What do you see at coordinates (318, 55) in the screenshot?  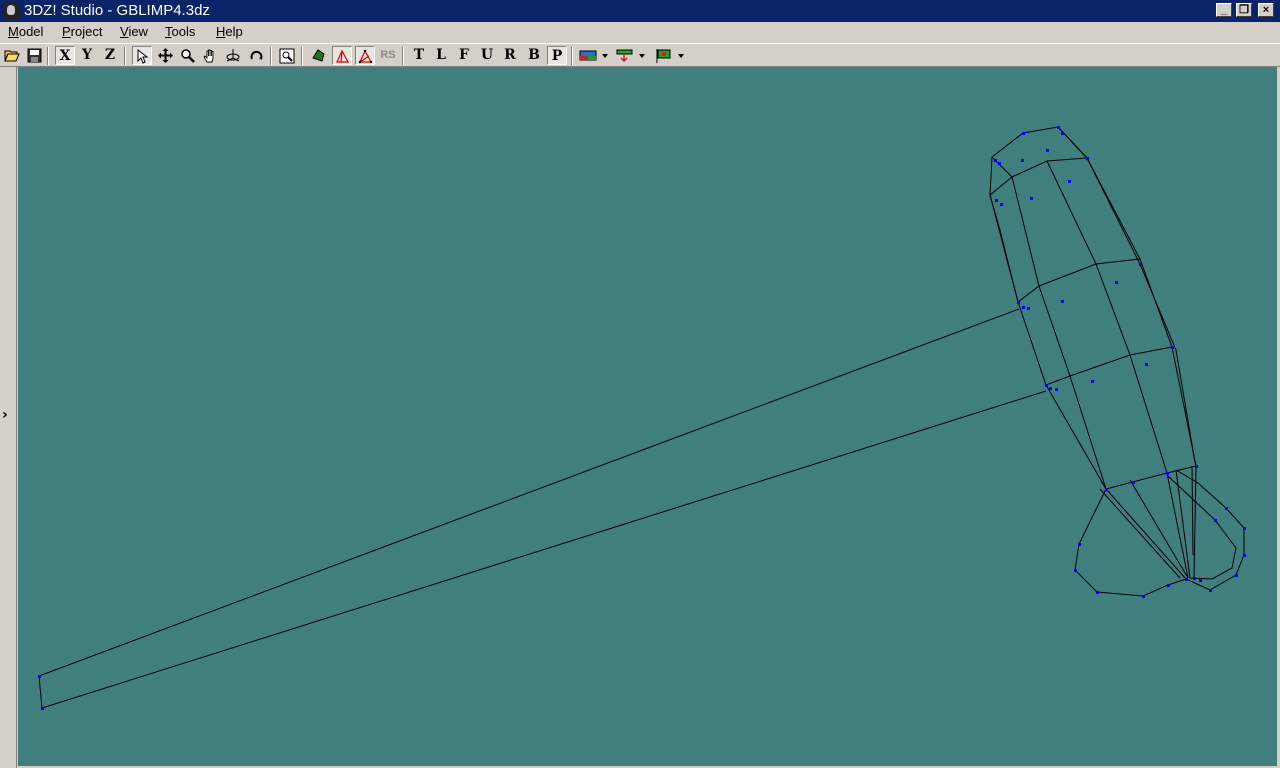 I see `solid-shade-icon` at bounding box center [318, 55].